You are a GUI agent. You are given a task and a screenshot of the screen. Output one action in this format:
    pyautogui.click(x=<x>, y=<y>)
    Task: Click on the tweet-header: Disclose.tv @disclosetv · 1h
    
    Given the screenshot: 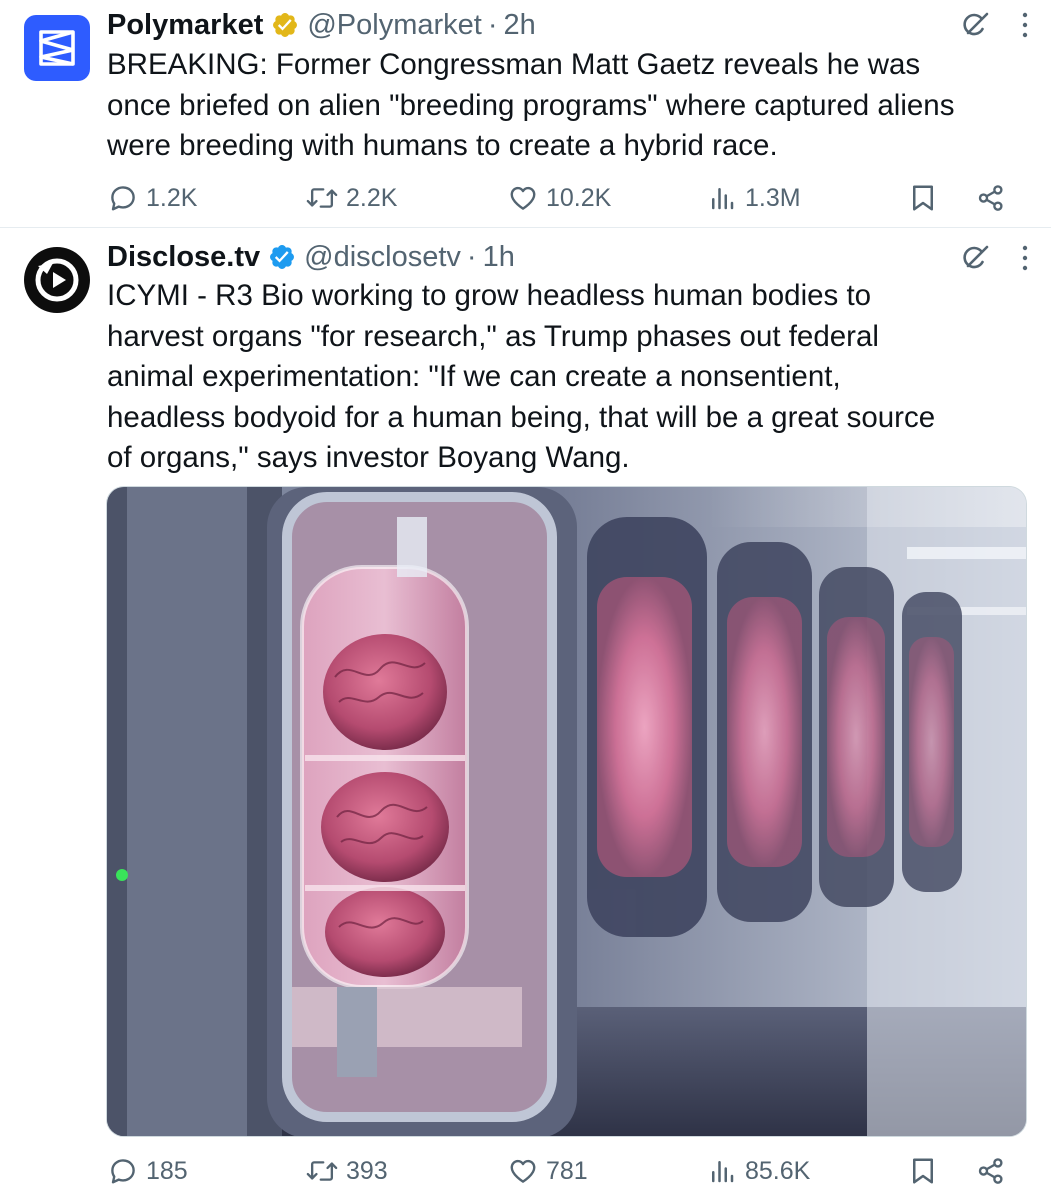 What is the action you would take?
    pyautogui.click(x=534, y=257)
    